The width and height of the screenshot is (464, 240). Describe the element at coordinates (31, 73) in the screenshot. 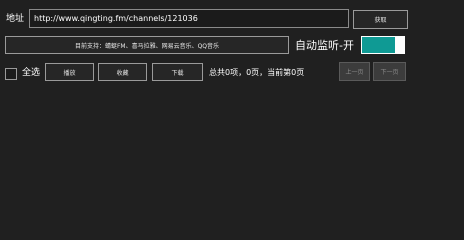

I see `select-all-label: 全选` at that location.